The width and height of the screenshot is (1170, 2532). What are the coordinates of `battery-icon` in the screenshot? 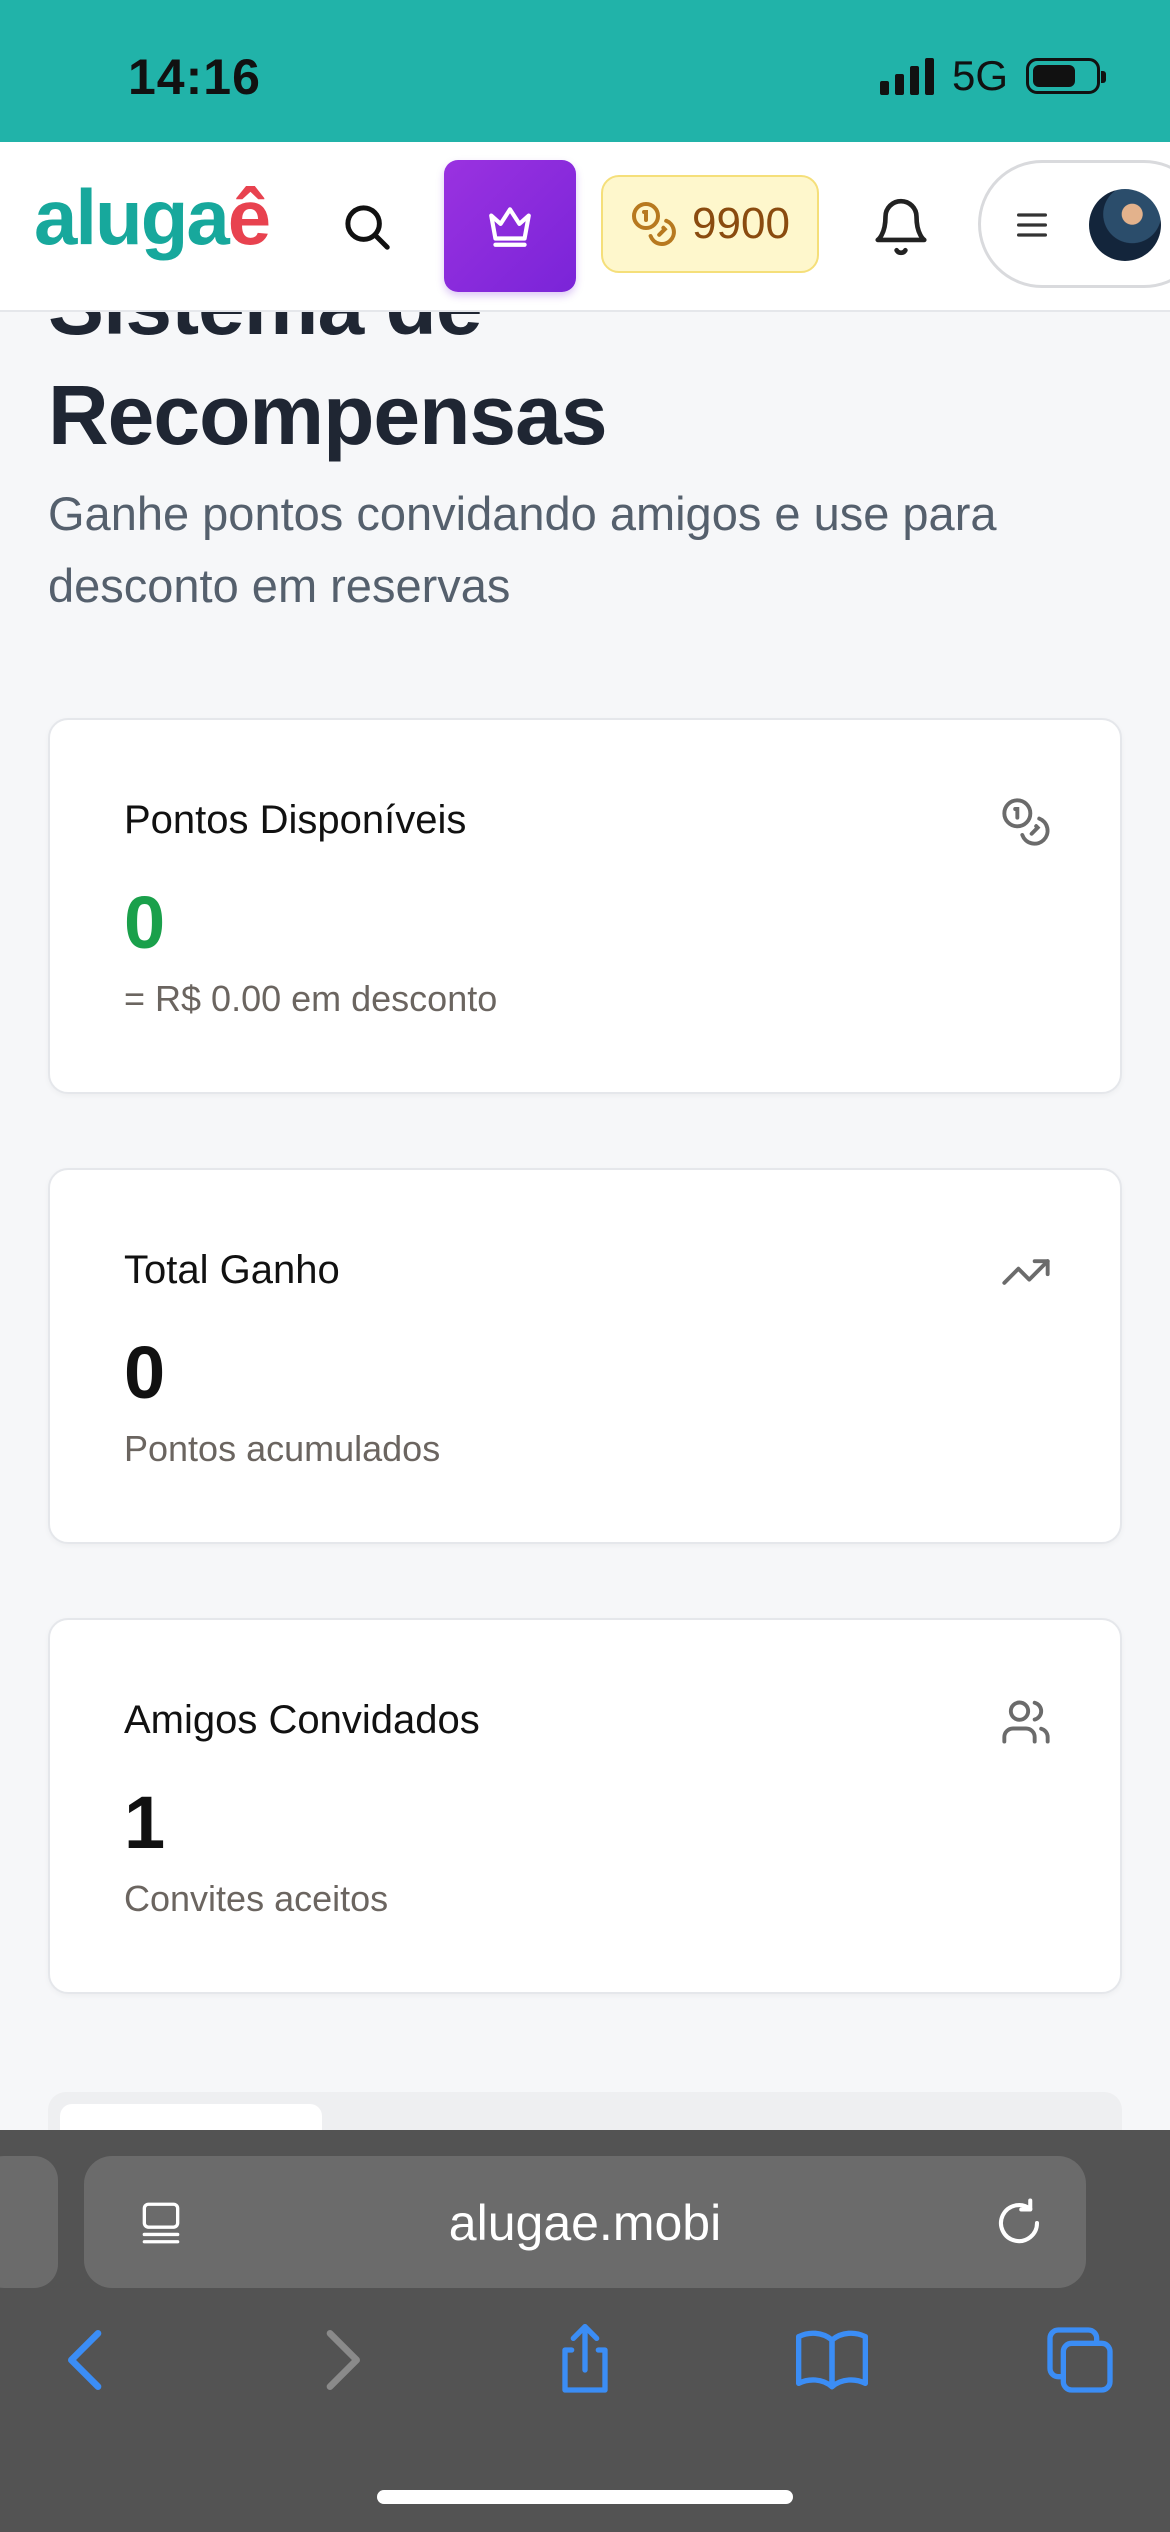 It's located at (1066, 76).